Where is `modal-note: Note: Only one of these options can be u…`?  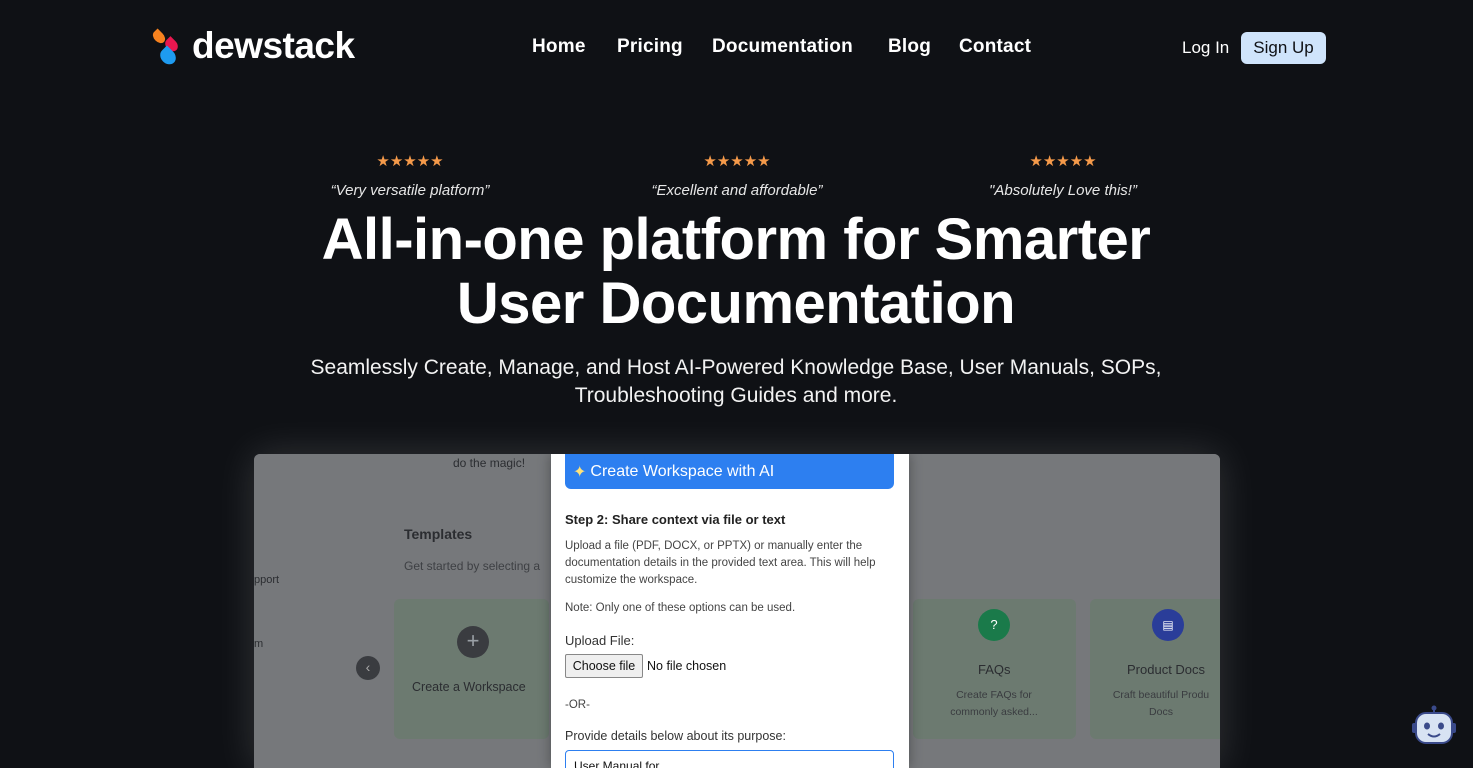 modal-note: Note: Only one of these options can be u… is located at coordinates (680, 608).